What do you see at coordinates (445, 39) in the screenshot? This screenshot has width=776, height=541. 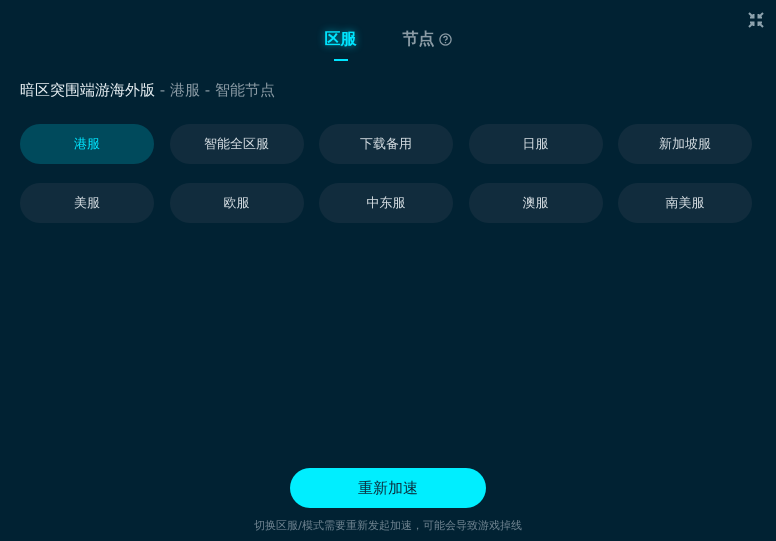 I see `help-icon` at bounding box center [445, 39].